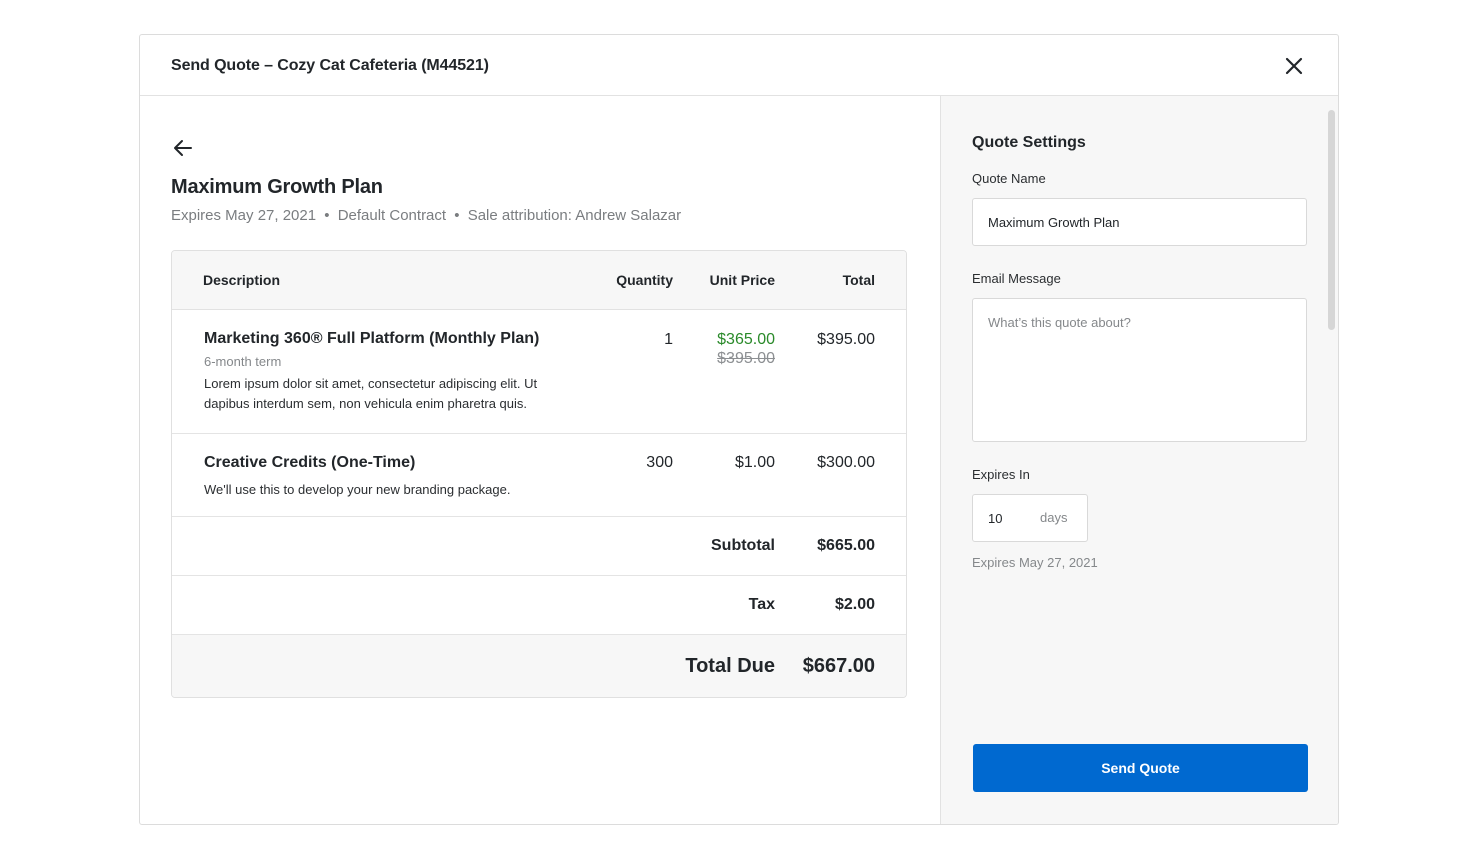 This screenshot has width=1477, height=859. I want to click on item-unit-price: $1.00, so click(754, 462).